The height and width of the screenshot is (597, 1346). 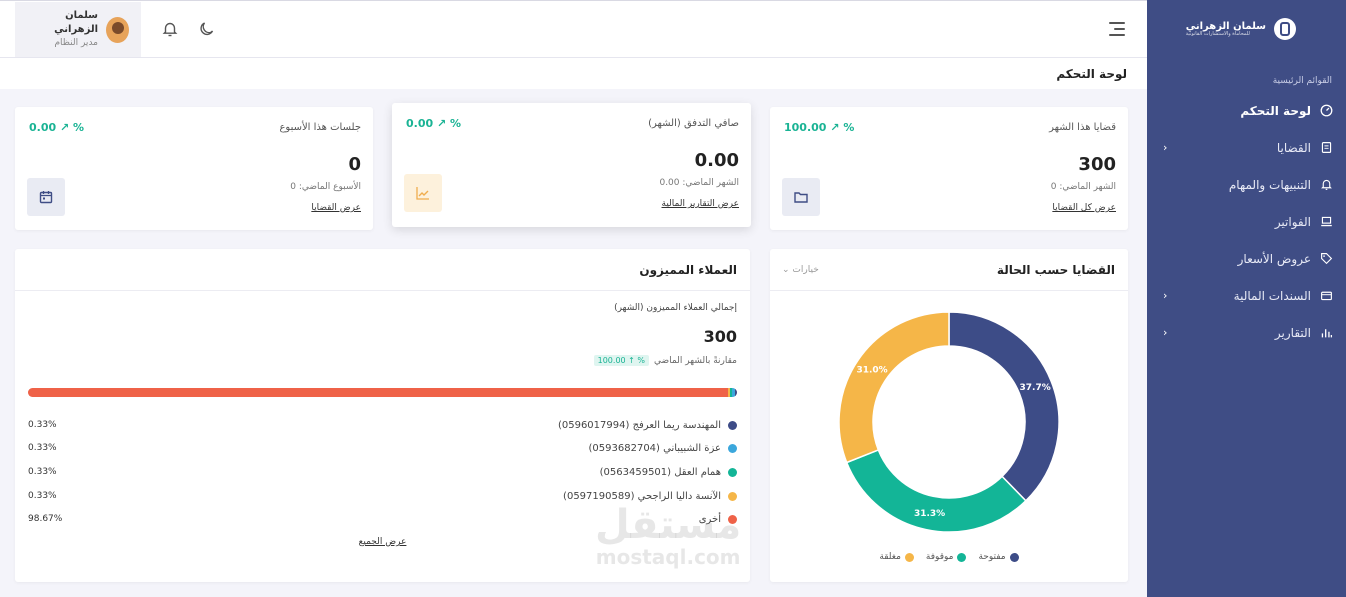 What do you see at coordinates (700, 204) in the screenshot?
I see `view-financial-reports-link: عرض التقارير المالية` at bounding box center [700, 204].